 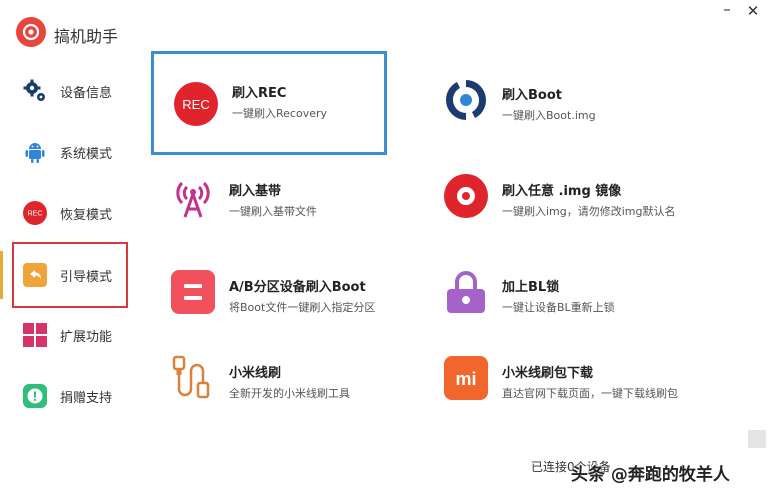 I want to click on sidebar-item-donate: 捐赠支持, so click(x=70, y=396).